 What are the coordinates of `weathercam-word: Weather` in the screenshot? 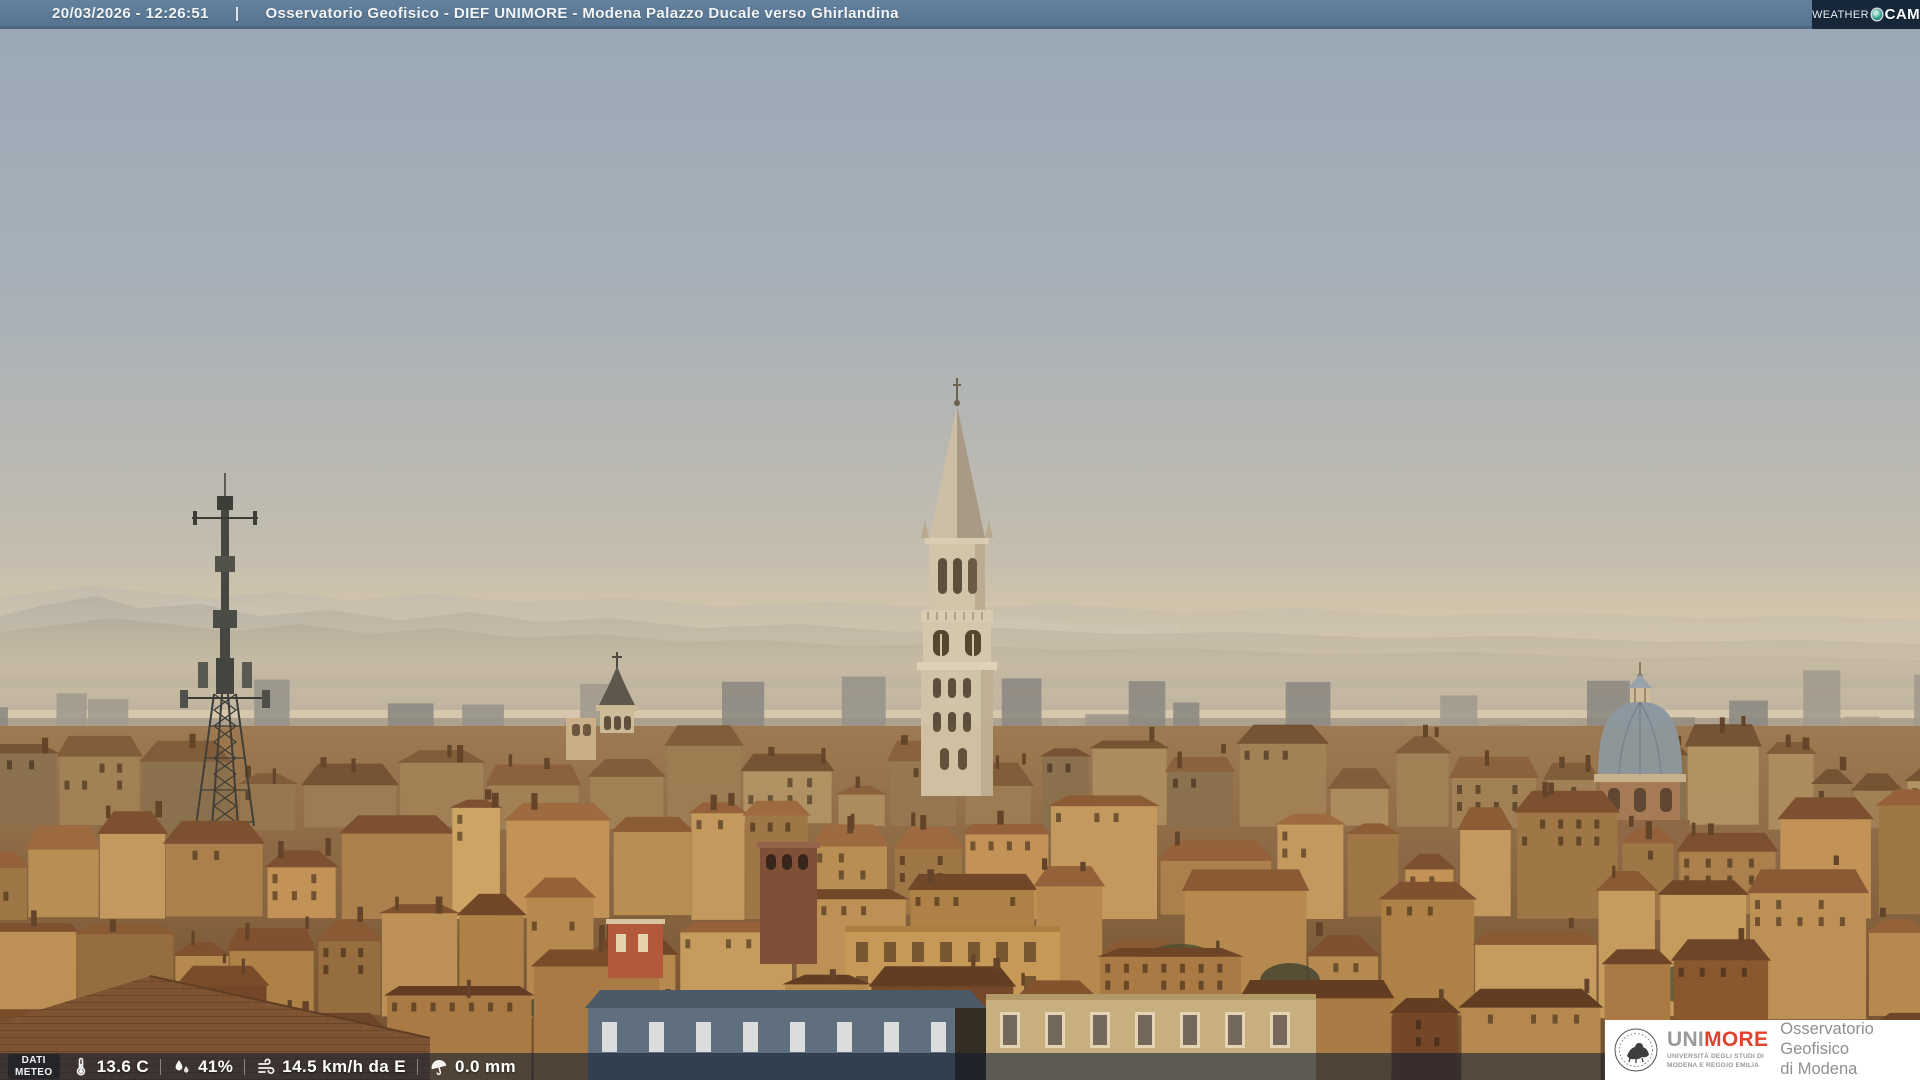 It's located at (1840, 14).